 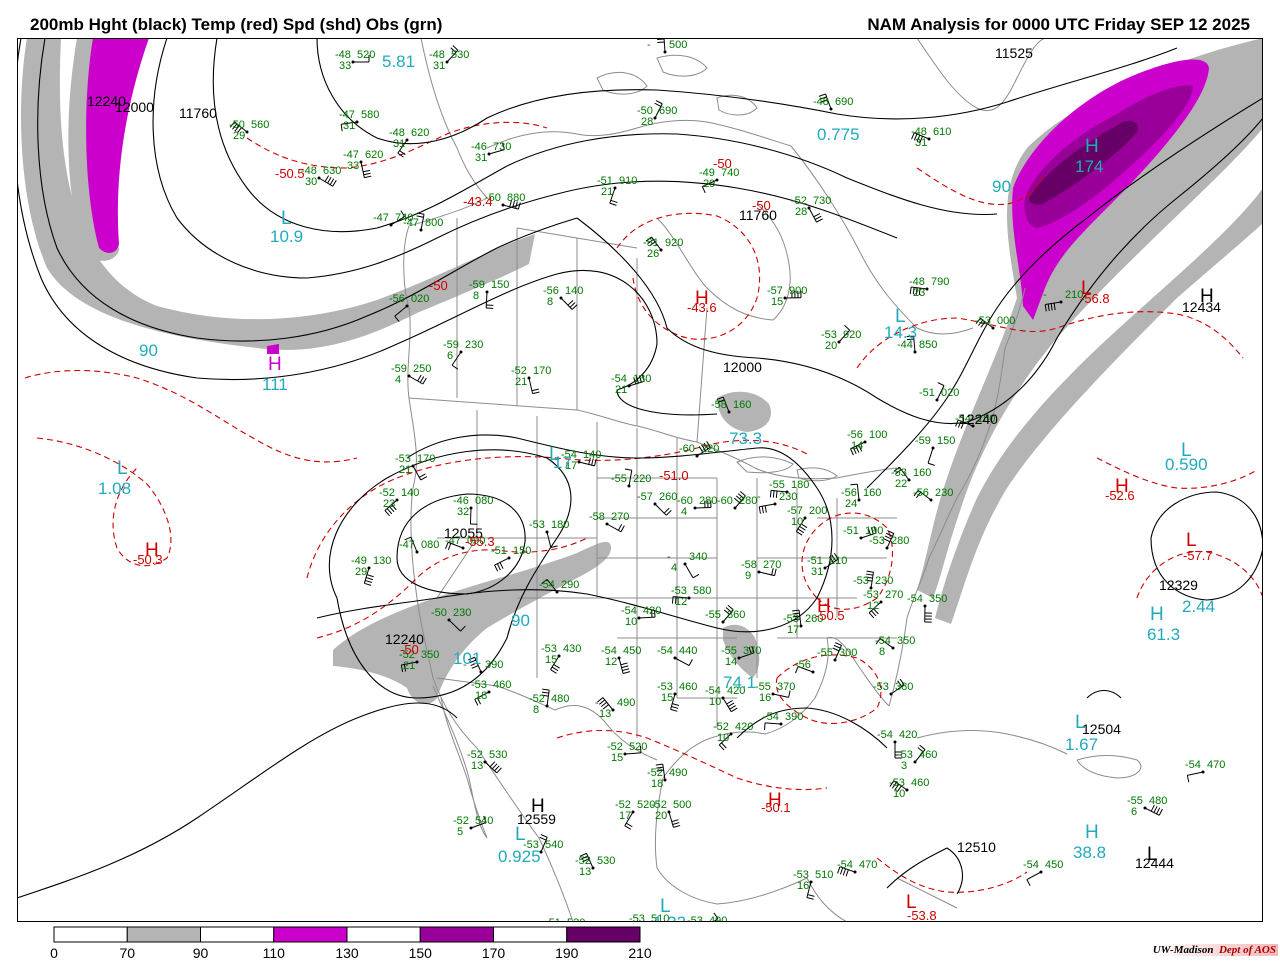 What do you see at coordinates (127, 953) in the screenshot?
I see `colorbar-tick-label: 70` at bounding box center [127, 953].